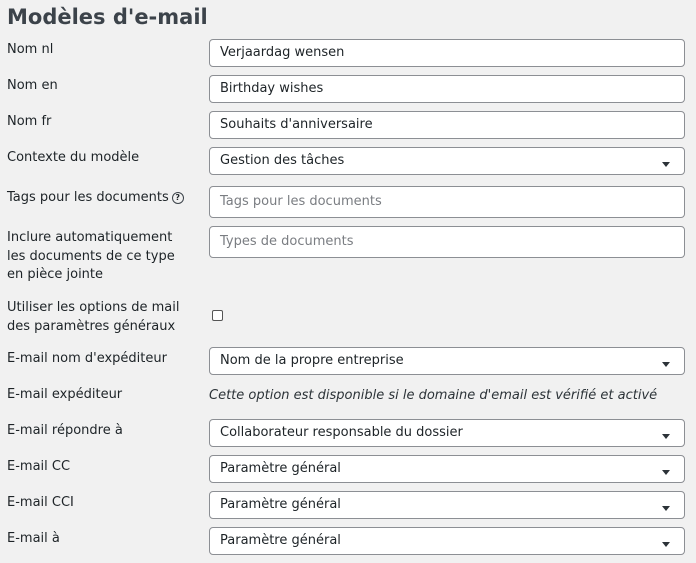 The height and width of the screenshot is (563, 696). What do you see at coordinates (33, 538) in the screenshot?
I see `label-a: E-mail à` at bounding box center [33, 538].